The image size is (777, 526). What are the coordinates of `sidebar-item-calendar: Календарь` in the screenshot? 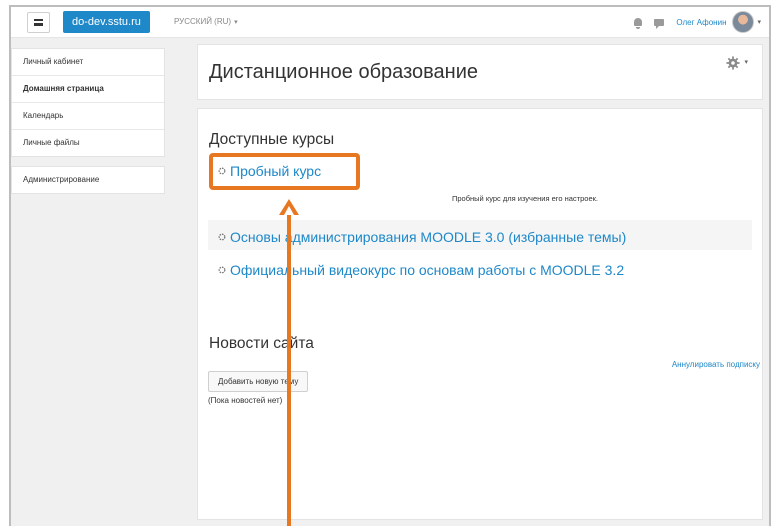 It's located at (88, 116).